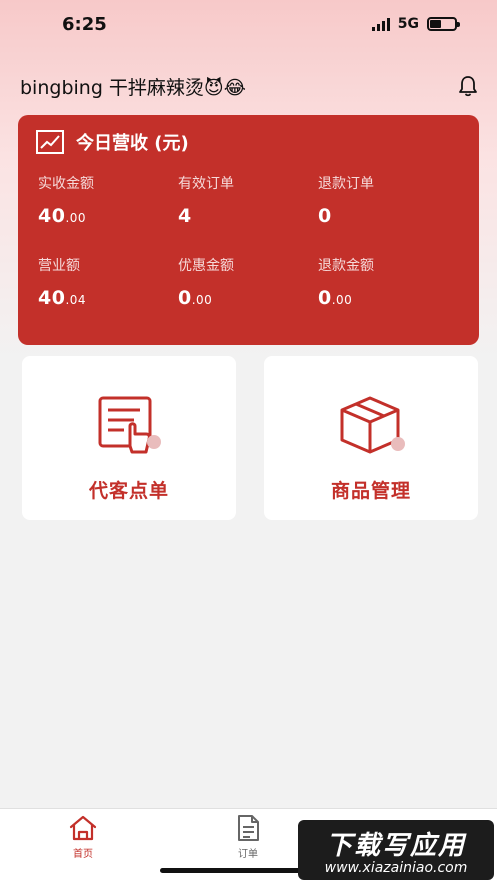 The image size is (497, 883). What do you see at coordinates (132, 143) in the screenshot?
I see `revenue-title: 今日营收 (元)` at bounding box center [132, 143].